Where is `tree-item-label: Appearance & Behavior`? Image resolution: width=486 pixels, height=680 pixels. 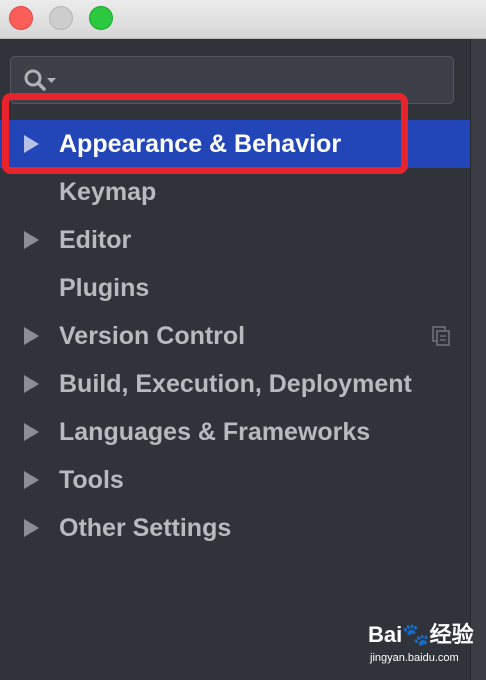
tree-item-label: Appearance & Behavior is located at coordinates (200, 144).